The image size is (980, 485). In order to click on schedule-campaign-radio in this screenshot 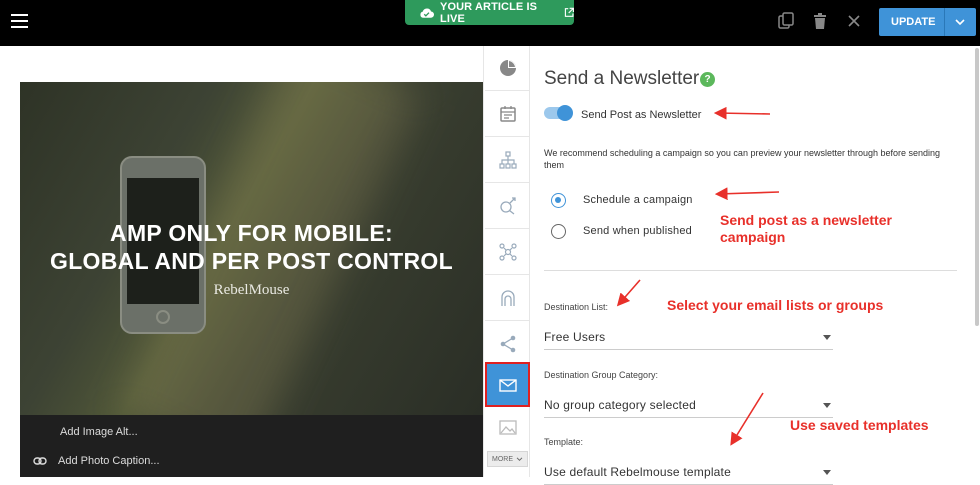, I will do `click(558, 200)`.